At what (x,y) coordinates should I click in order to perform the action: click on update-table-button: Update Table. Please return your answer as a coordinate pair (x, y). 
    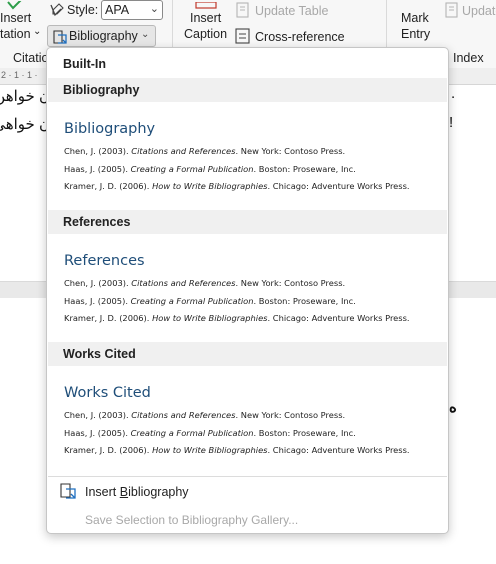
    Looking at the image, I should click on (291, 11).